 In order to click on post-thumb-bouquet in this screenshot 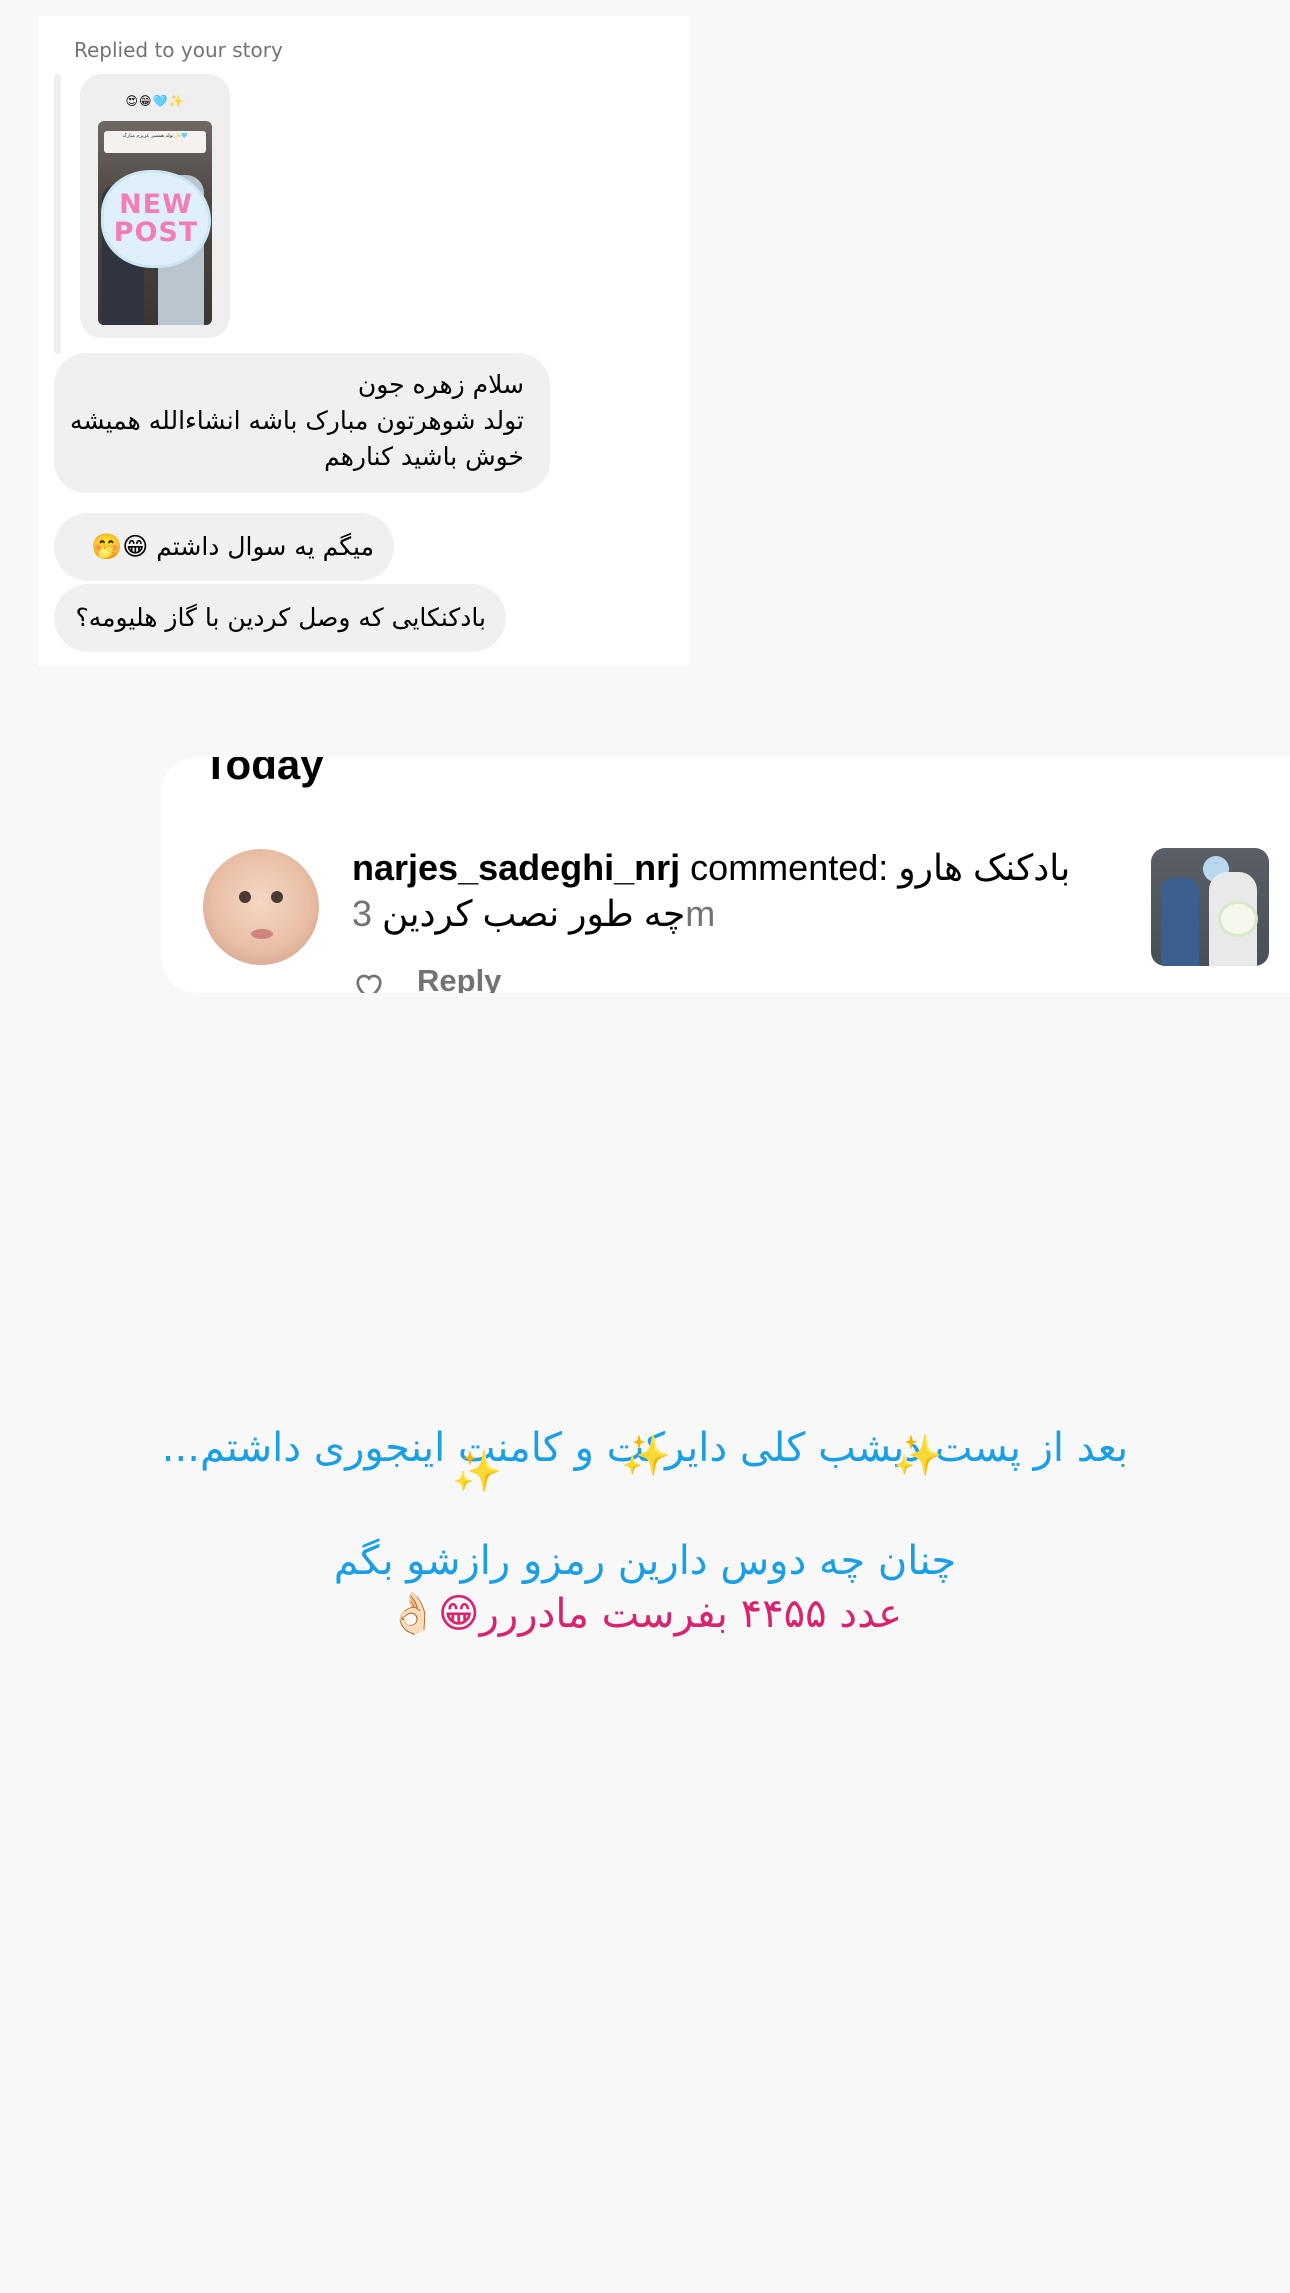, I will do `click(1238, 919)`.